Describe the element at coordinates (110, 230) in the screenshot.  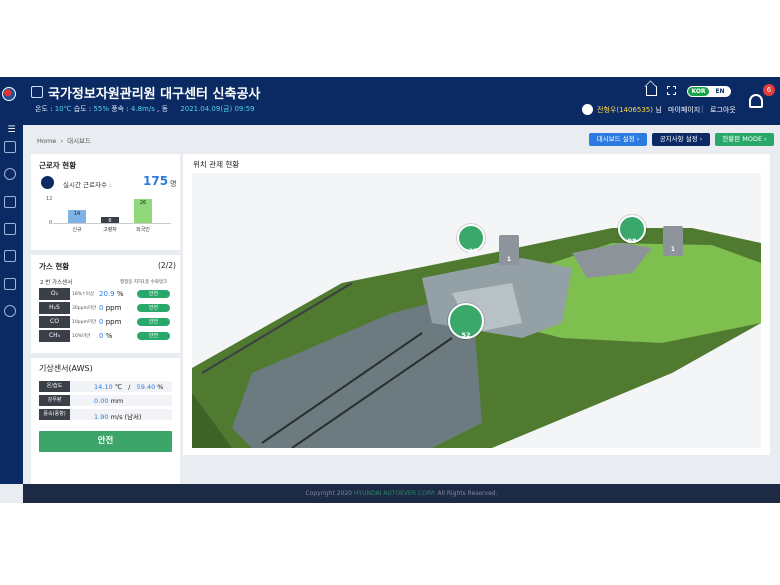
I see `worker-bar-label: 고령자` at that location.